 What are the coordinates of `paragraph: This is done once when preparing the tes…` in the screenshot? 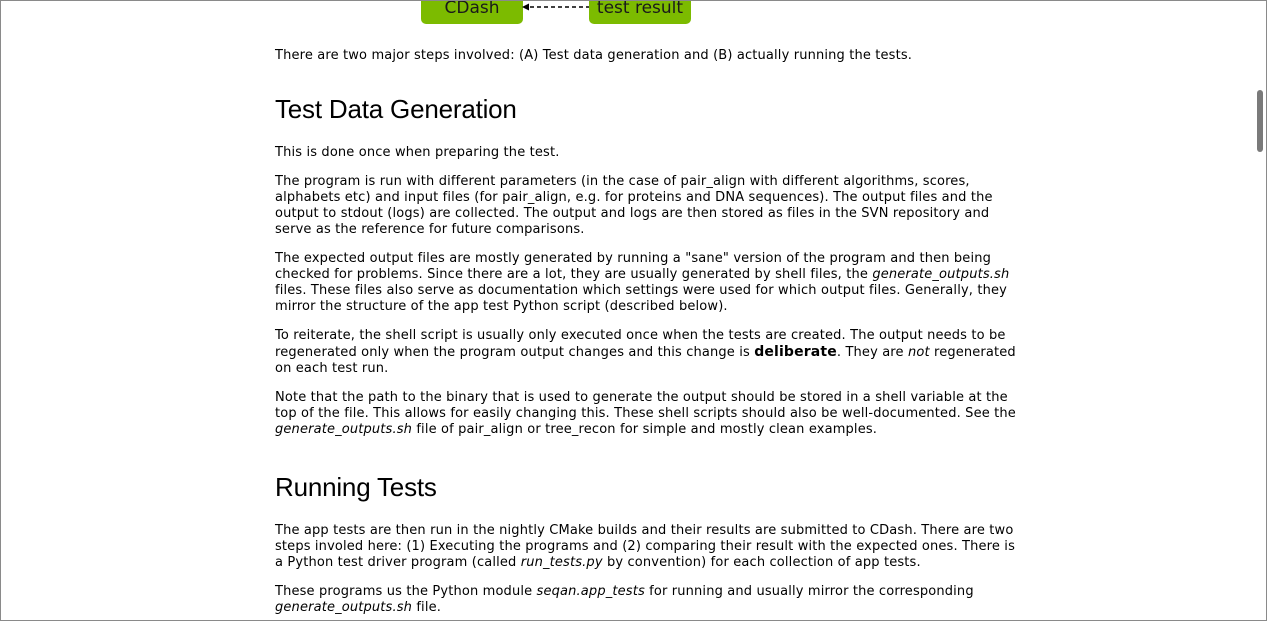 It's located at (417, 152).